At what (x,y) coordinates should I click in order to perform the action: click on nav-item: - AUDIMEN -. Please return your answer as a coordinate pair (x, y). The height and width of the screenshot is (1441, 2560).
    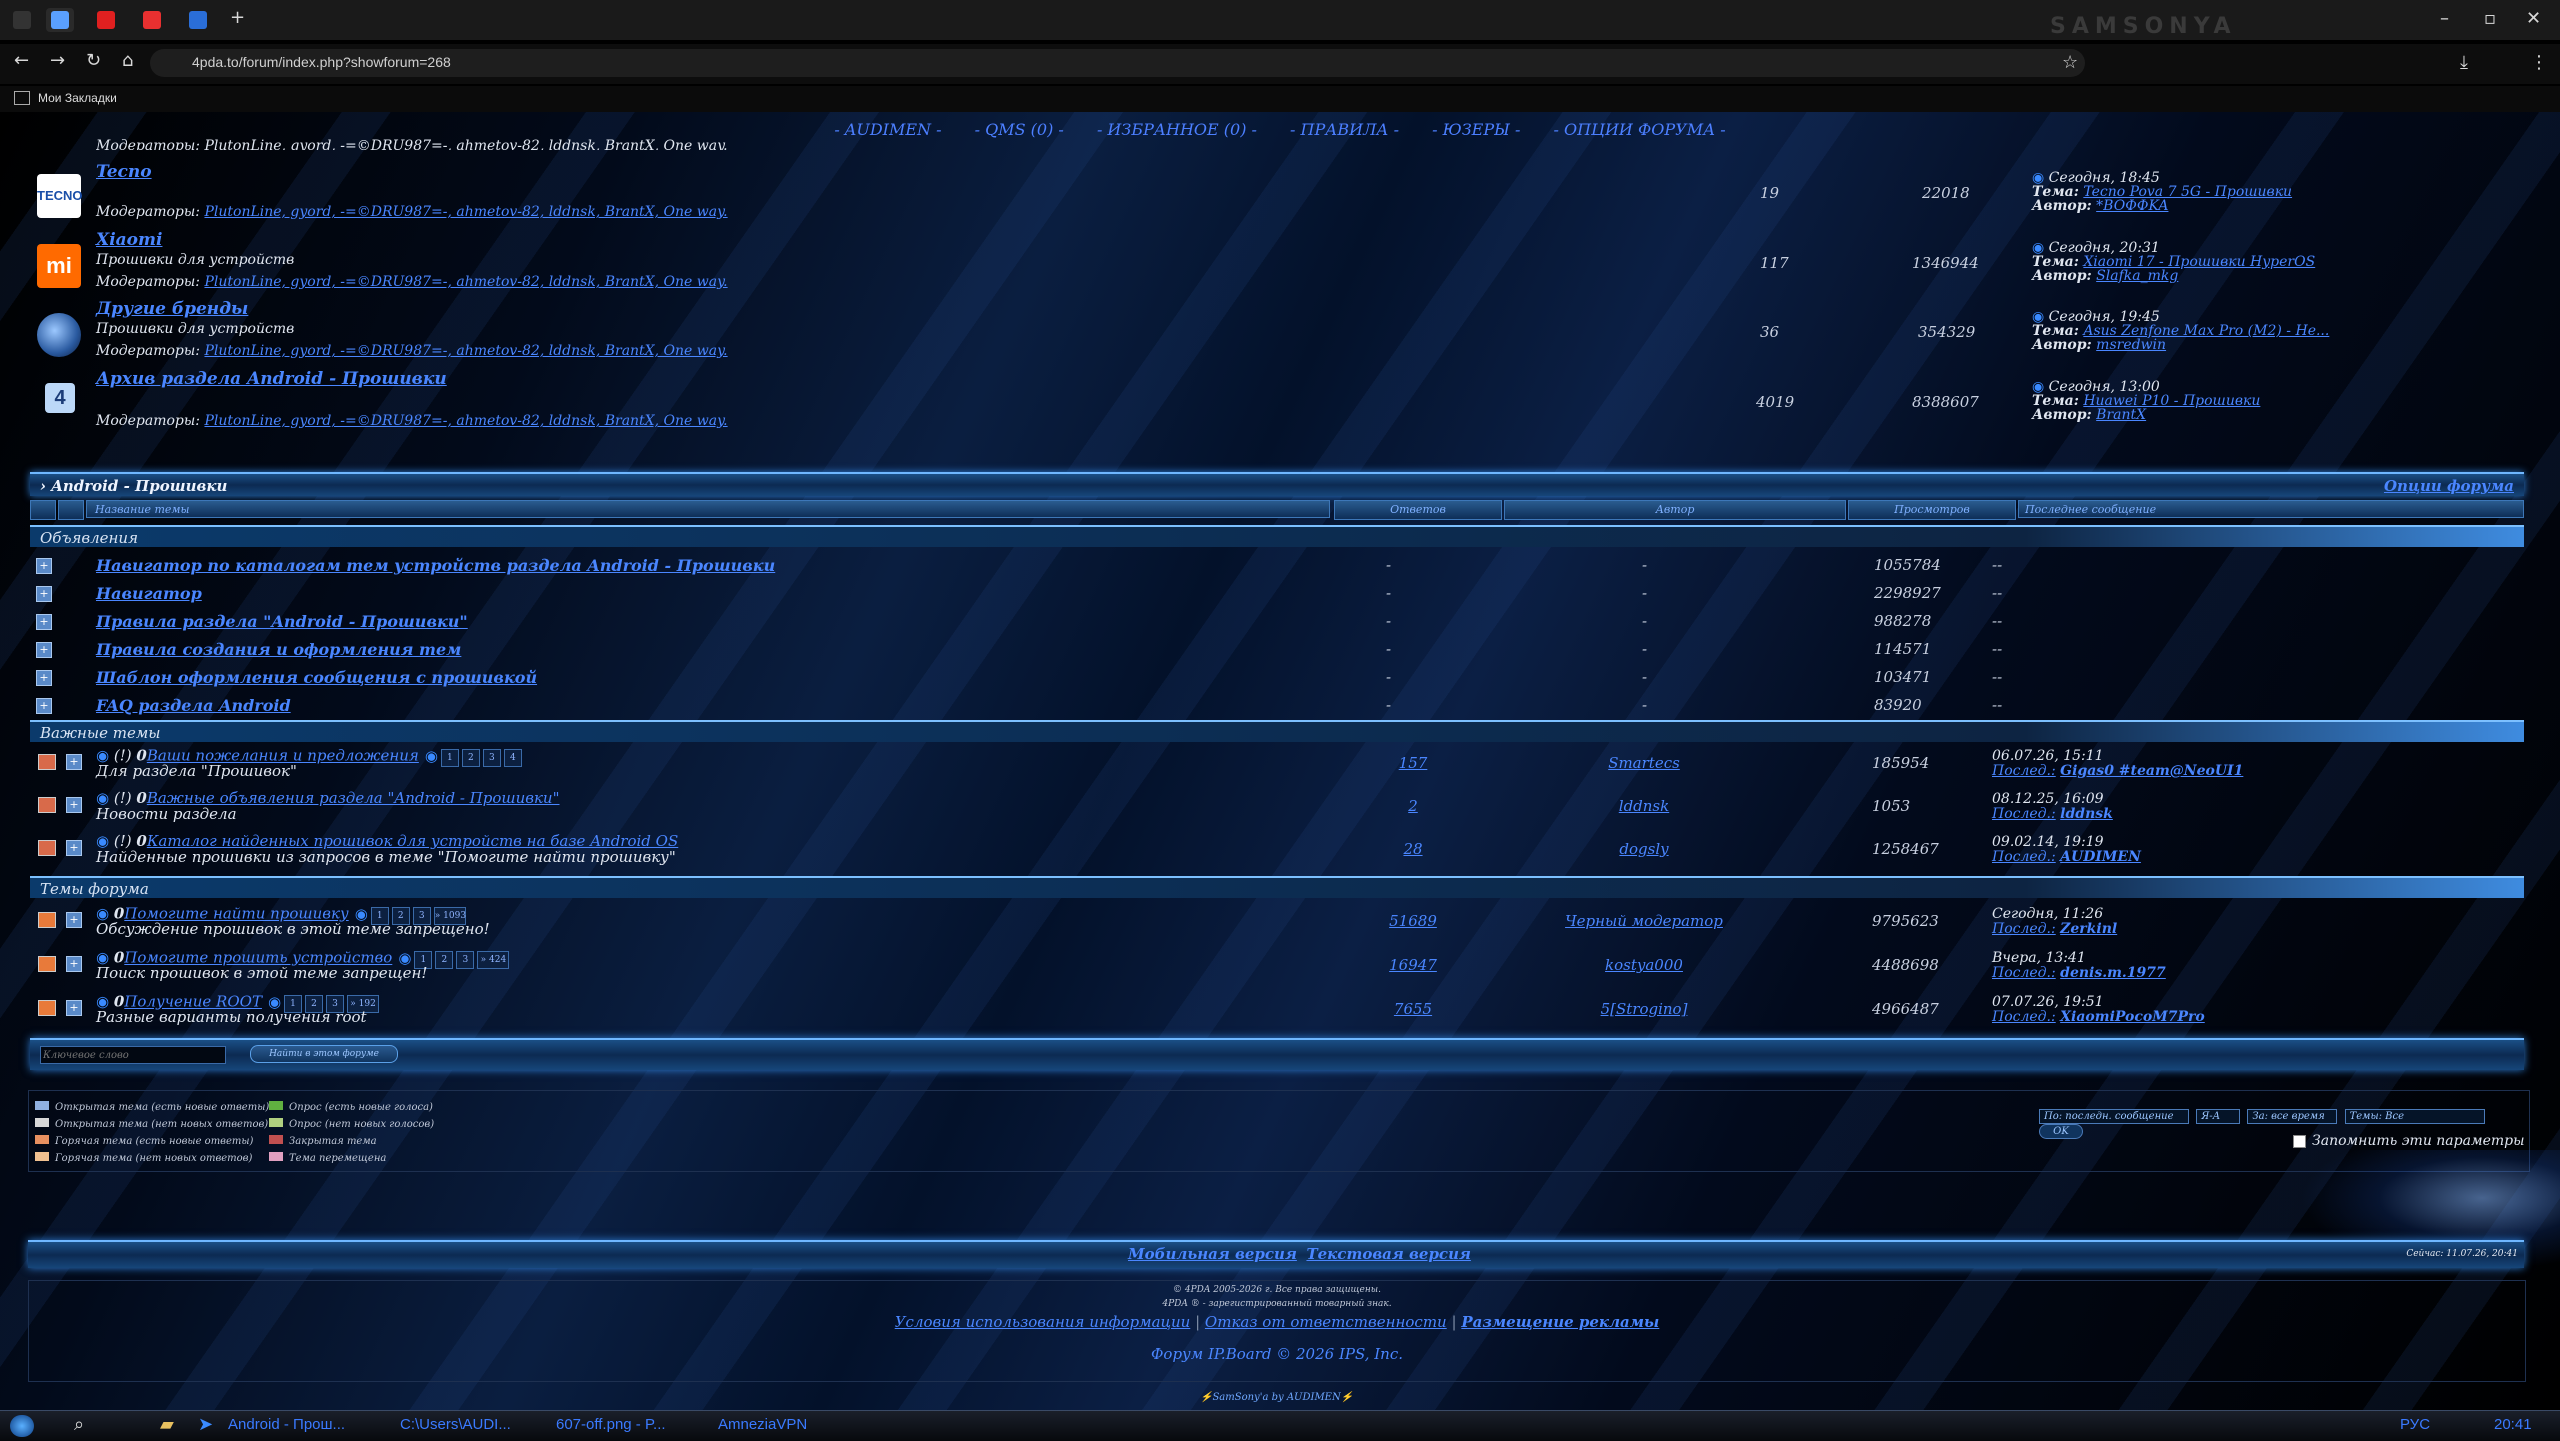
    Looking at the image, I should click on (887, 129).